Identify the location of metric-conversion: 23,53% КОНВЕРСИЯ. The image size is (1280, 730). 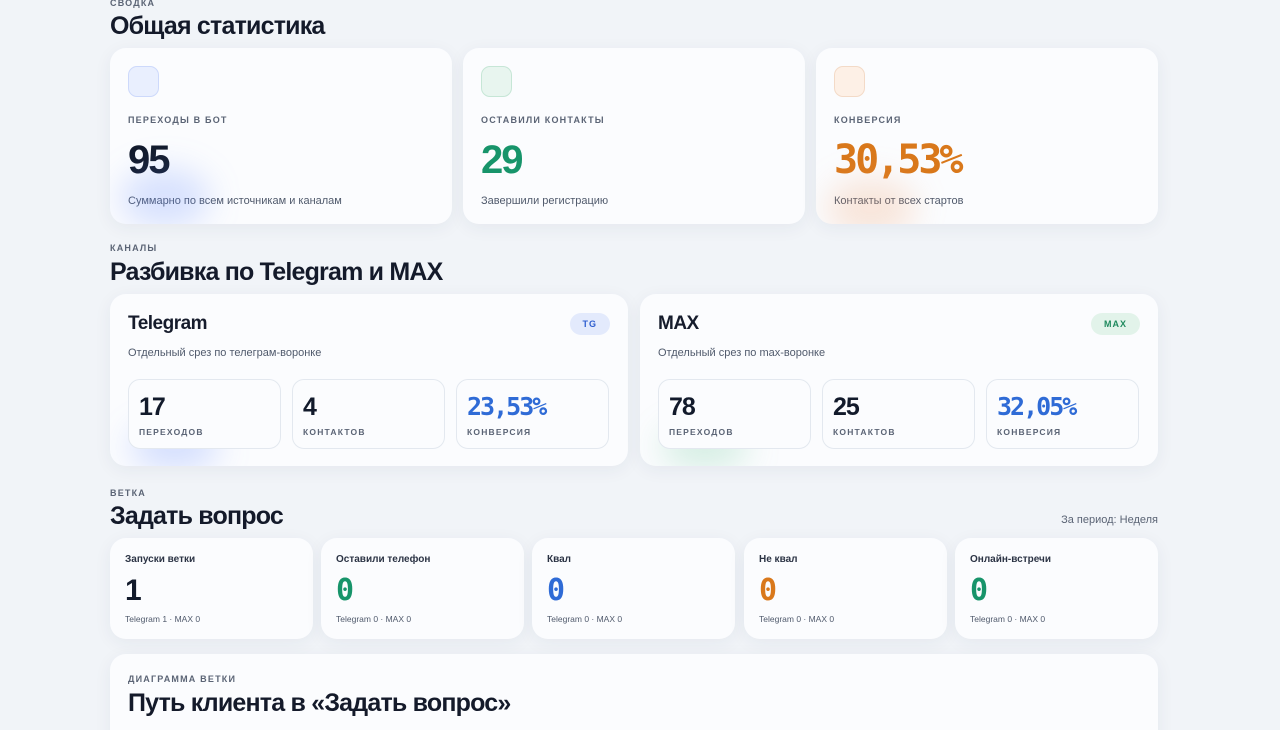
(532, 414).